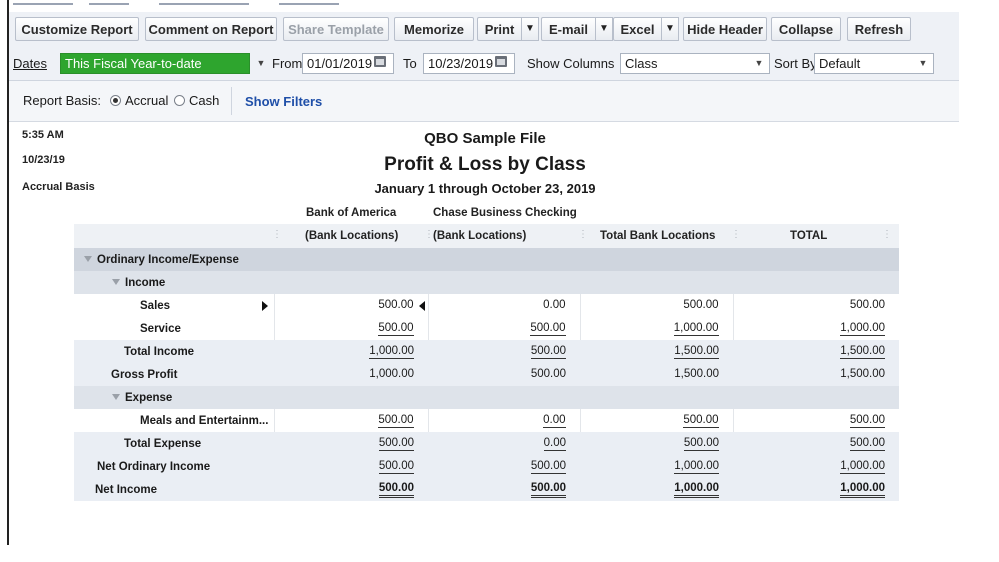 The width and height of the screenshot is (999, 562). What do you see at coordinates (505, 213) in the screenshot?
I see `column-header-chase: Chase Business Checking` at bounding box center [505, 213].